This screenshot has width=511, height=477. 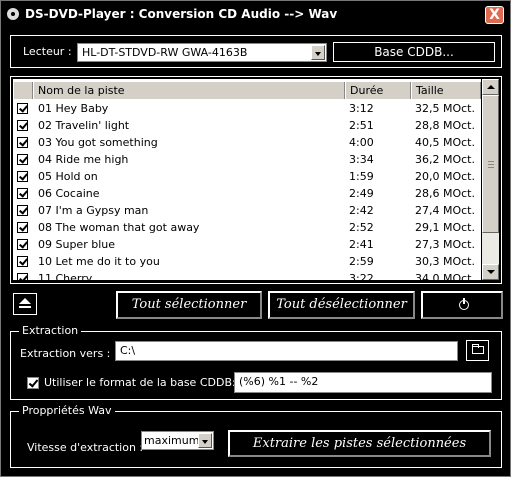 What do you see at coordinates (361, 276) in the screenshot?
I see `track-duration: 3:22` at bounding box center [361, 276].